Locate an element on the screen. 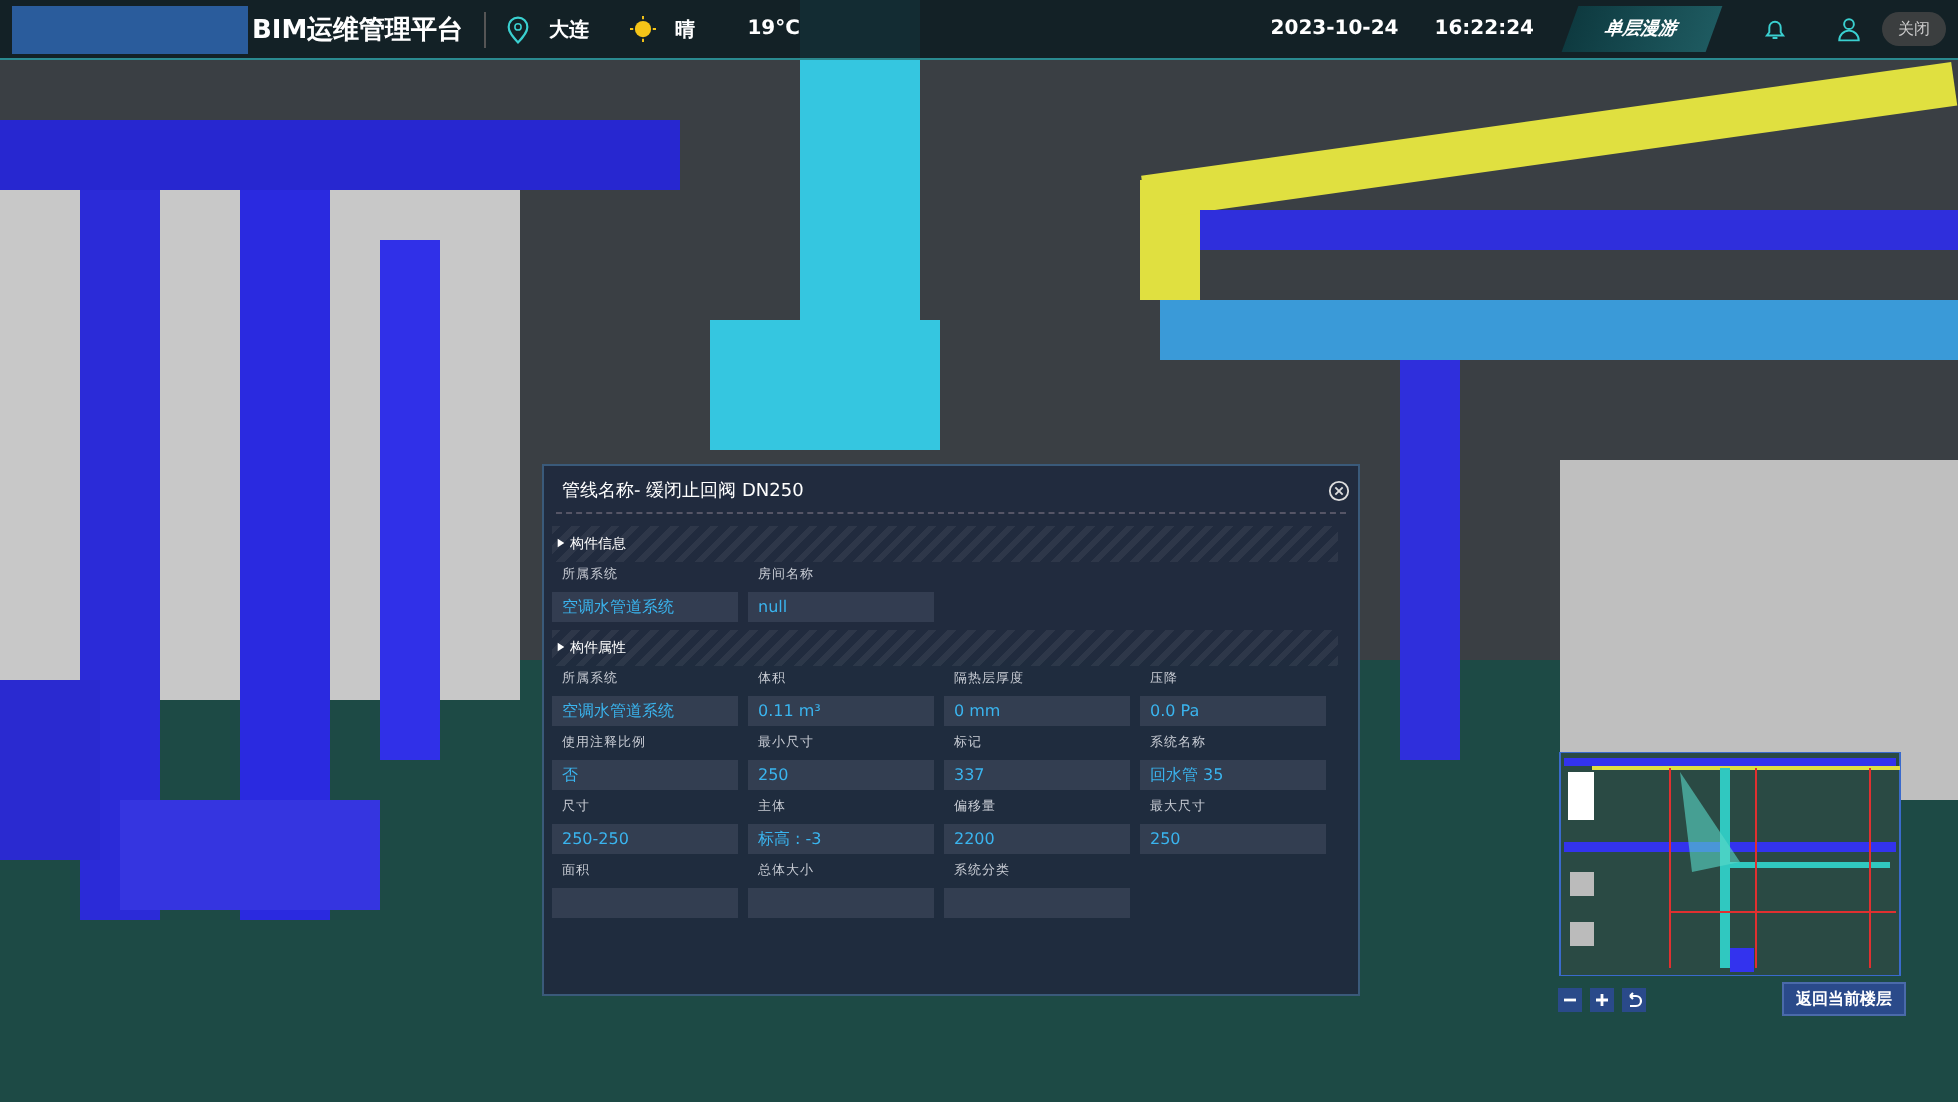 The height and width of the screenshot is (1102, 1958). mode-button: 单层漫游 is located at coordinates (1642, 29).